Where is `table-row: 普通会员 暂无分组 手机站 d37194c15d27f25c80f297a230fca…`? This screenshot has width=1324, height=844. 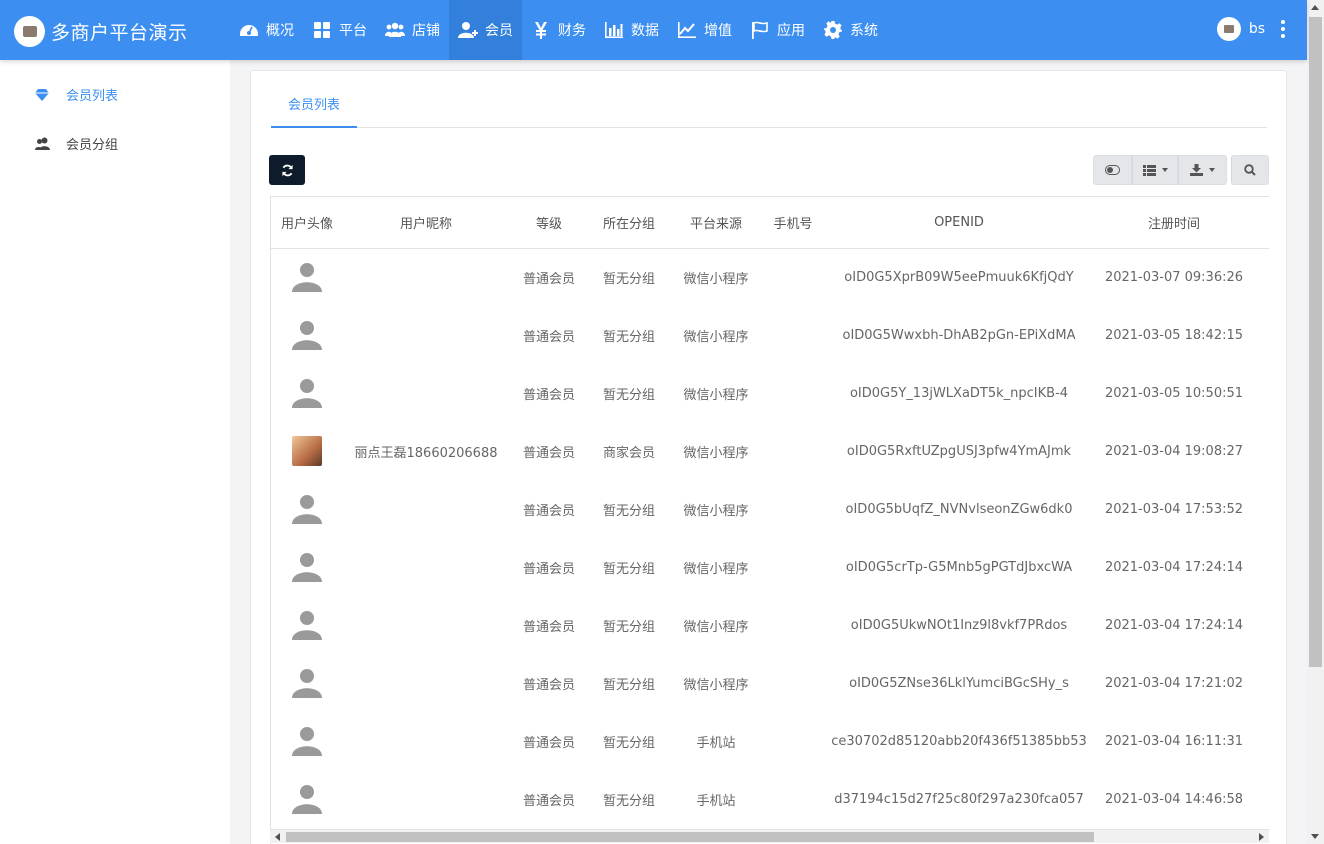 table-row: 普通会员 暂无分组 手机站 d37194c15d27f25c80f297a230fca… is located at coordinates (770, 799).